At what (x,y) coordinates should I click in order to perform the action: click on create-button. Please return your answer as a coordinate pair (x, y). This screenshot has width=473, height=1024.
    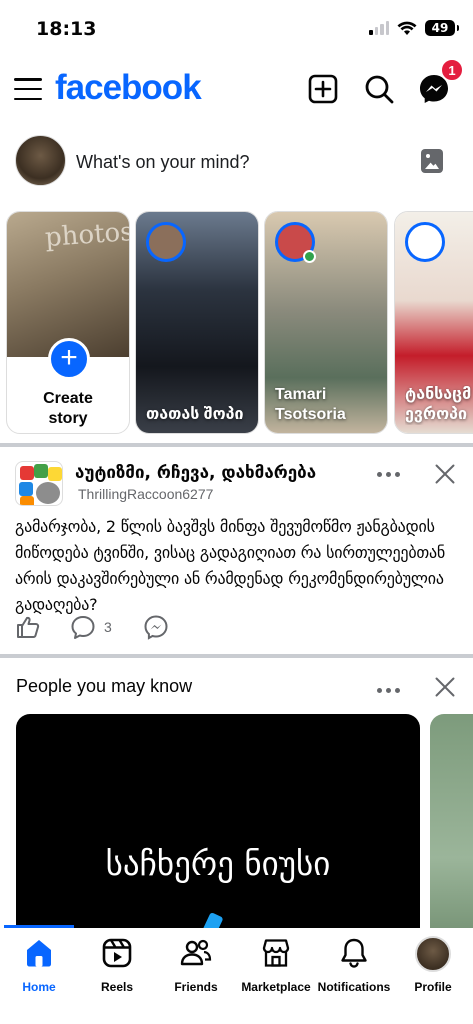
    Looking at the image, I should click on (323, 89).